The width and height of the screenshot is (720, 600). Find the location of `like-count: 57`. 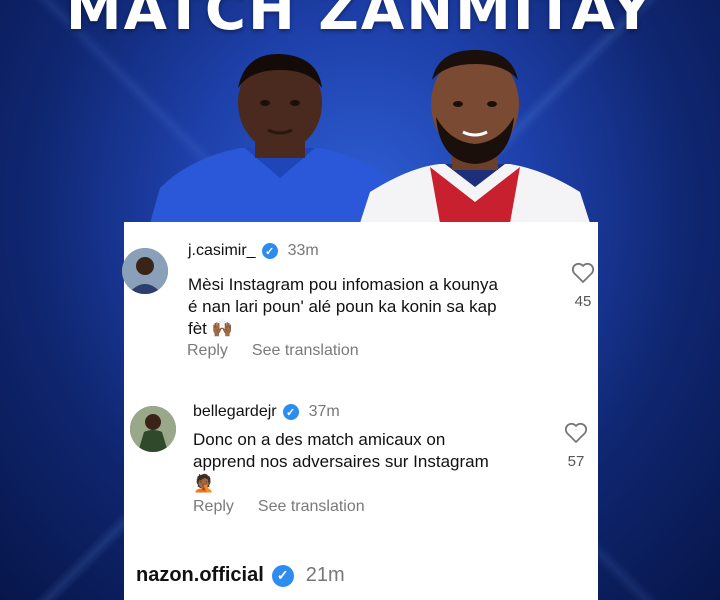

like-count: 57 is located at coordinates (576, 461).